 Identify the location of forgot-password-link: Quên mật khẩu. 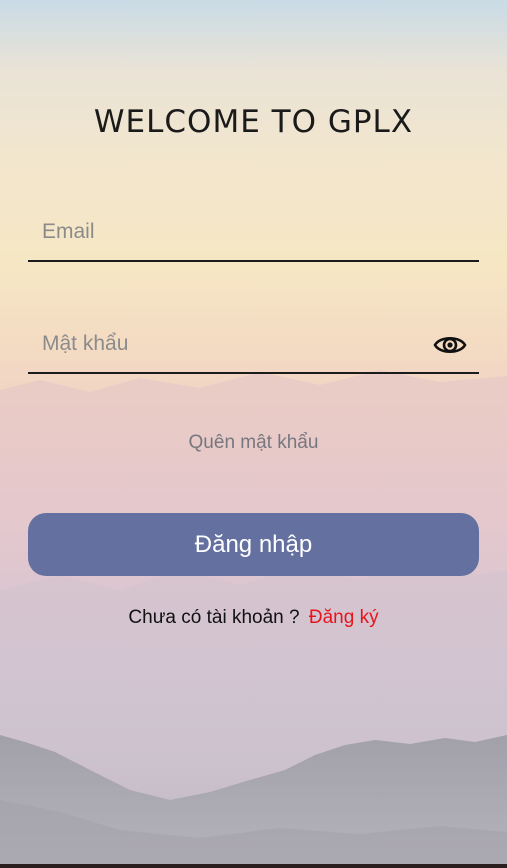
(253, 443).